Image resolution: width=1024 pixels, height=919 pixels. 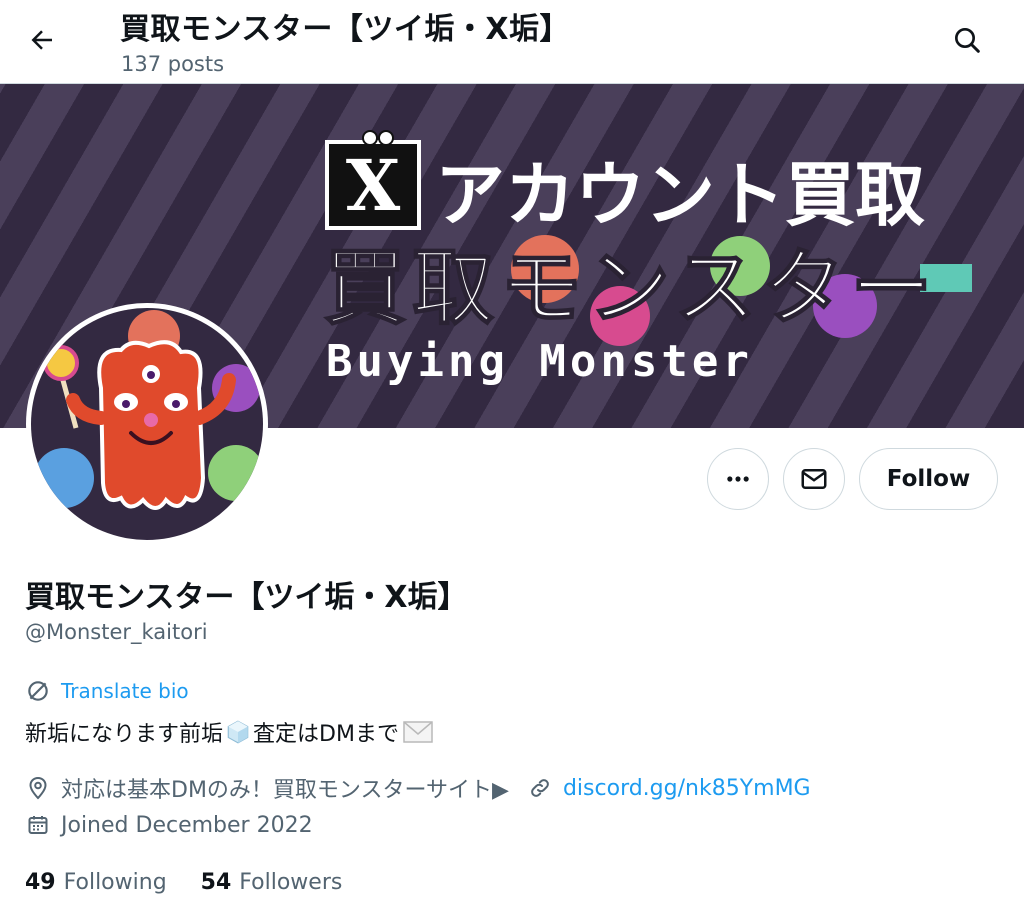 What do you see at coordinates (124, 734) in the screenshot?
I see `bio-text-1: 新垢になります前垢` at bounding box center [124, 734].